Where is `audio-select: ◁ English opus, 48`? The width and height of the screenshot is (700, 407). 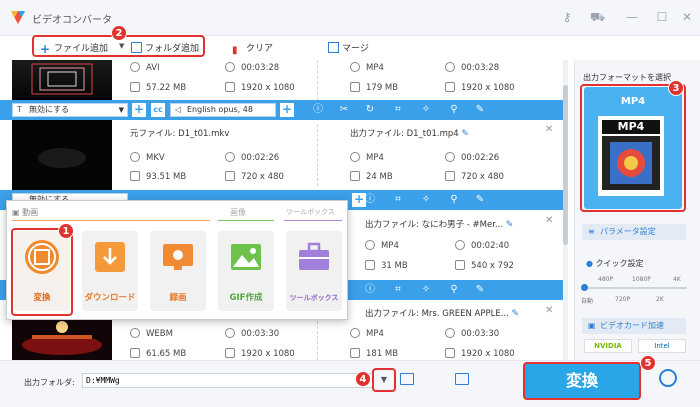
audio-select: ◁ English opus, 48 is located at coordinates (223, 110).